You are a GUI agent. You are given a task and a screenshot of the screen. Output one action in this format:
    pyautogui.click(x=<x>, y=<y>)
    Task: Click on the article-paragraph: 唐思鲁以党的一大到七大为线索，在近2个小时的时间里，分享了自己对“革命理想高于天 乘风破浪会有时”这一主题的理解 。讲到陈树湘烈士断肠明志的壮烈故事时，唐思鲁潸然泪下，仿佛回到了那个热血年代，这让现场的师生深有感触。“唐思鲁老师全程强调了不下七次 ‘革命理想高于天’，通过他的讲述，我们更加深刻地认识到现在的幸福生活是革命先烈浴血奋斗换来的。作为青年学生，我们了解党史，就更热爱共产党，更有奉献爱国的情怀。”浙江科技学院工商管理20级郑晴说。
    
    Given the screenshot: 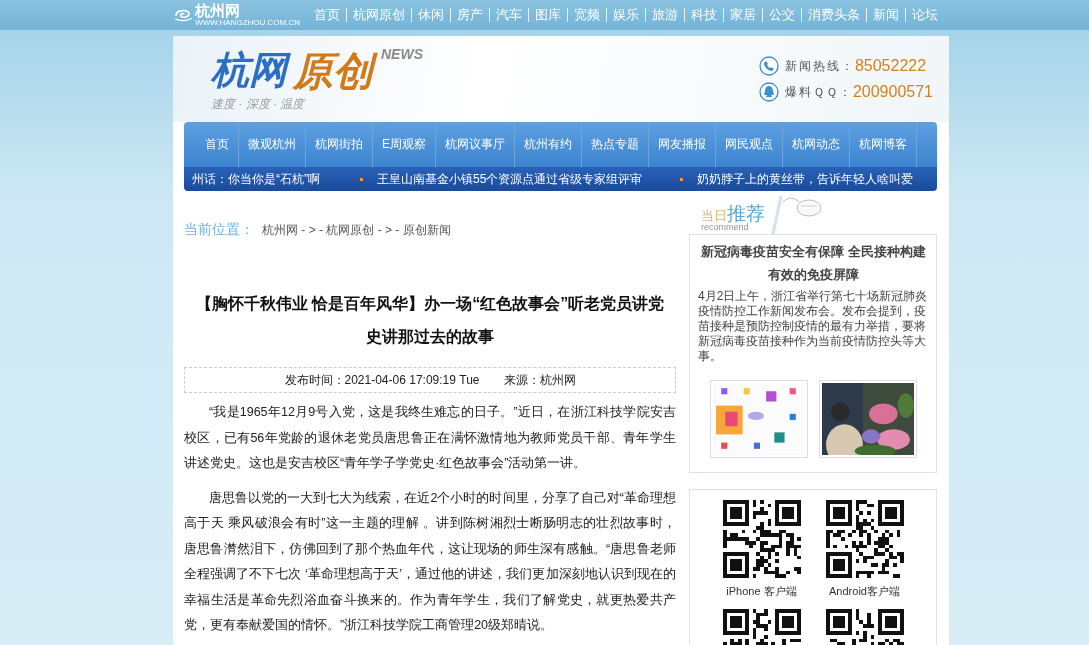 What is the action you would take?
    pyautogui.click(x=430, y=561)
    